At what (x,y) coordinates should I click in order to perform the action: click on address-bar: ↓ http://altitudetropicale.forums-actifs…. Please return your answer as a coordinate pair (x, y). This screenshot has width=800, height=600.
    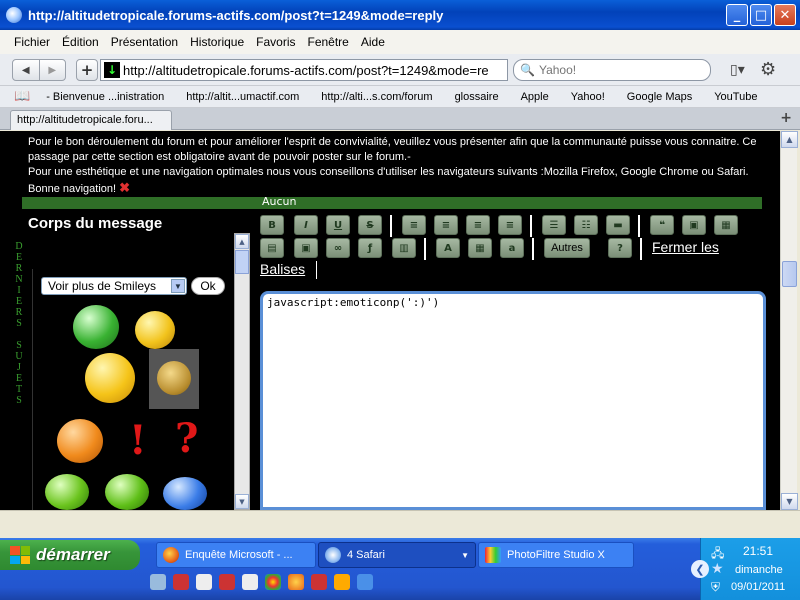
    Looking at the image, I should click on (304, 70).